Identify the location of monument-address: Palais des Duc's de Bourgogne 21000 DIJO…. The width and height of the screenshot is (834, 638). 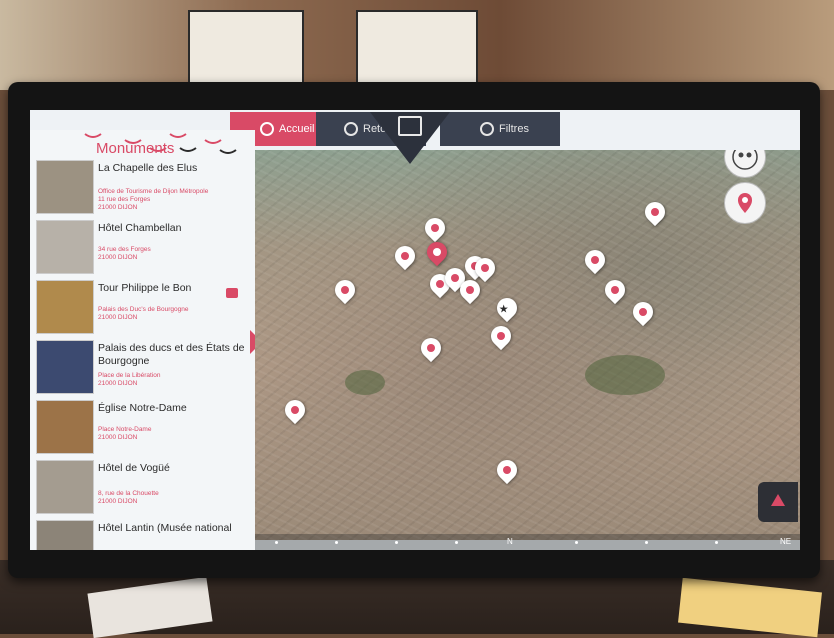
(143, 313).